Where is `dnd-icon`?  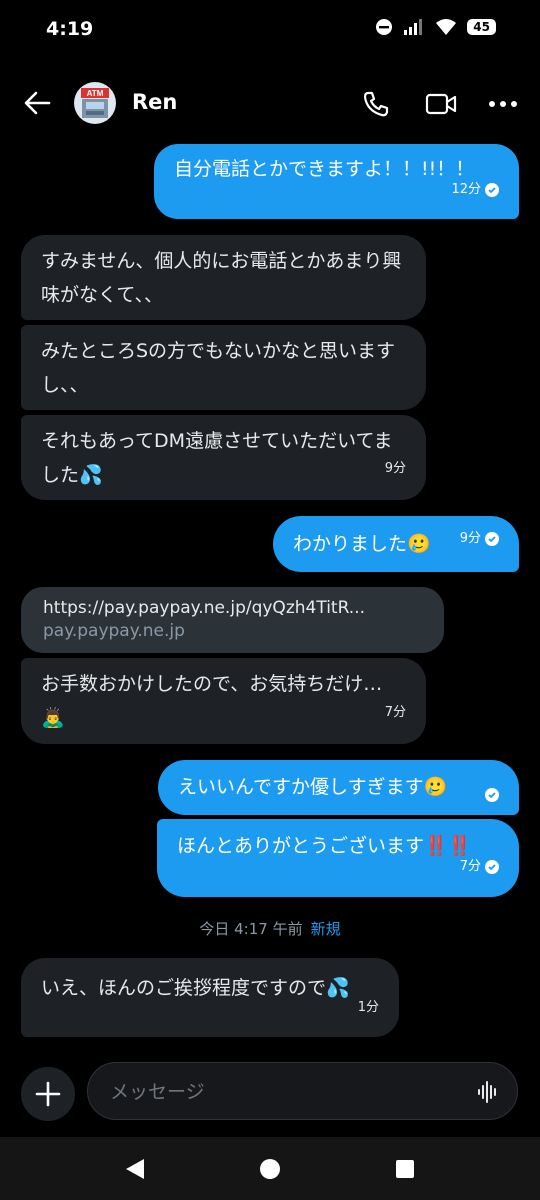 dnd-icon is located at coordinates (384, 27).